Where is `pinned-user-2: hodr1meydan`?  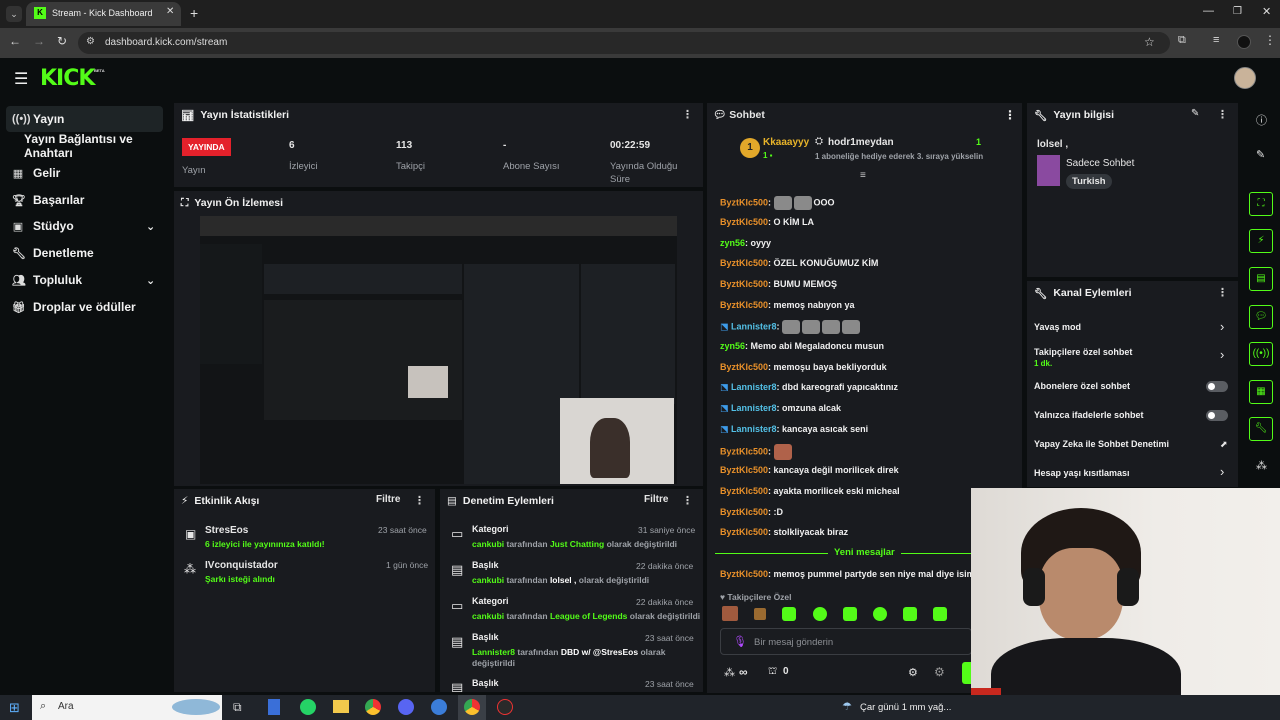
pinned-user-2: hodr1meydan is located at coordinates (861, 142).